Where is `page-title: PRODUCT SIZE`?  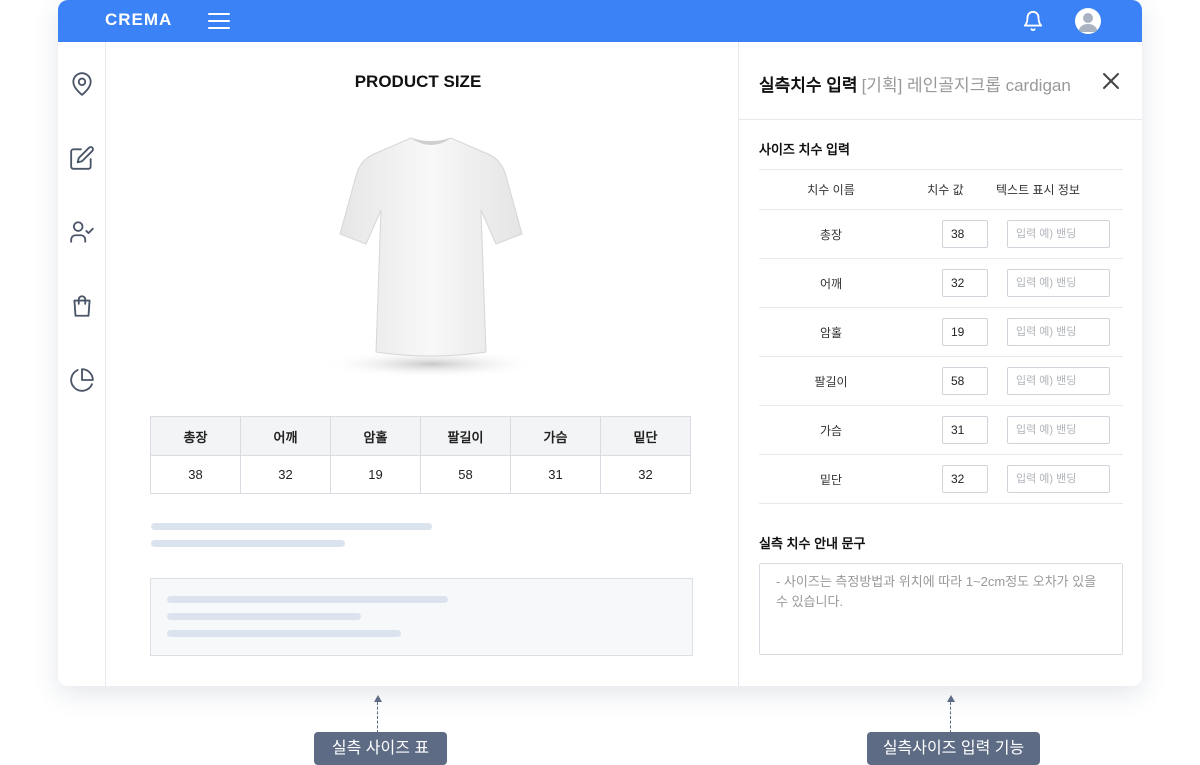 page-title: PRODUCT SIZE is located at coordinates (418, 81).